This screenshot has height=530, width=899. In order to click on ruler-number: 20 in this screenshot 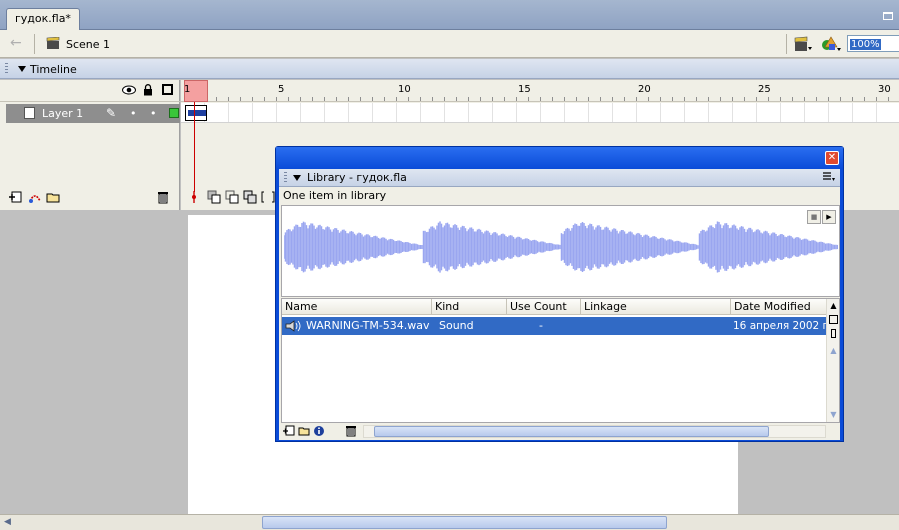, I will do `click(644, 89)`.